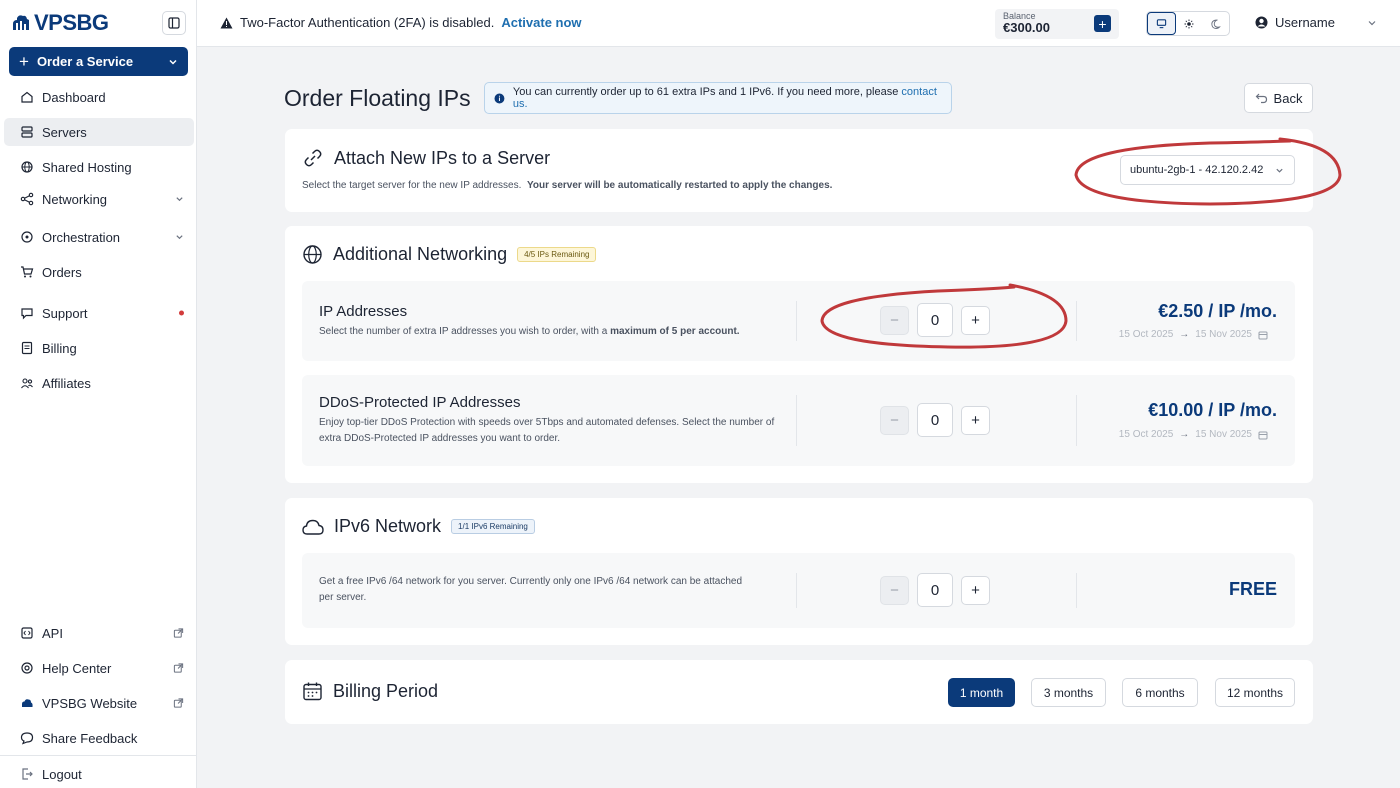 The image size is (1400, 788). I want to click on server-select: ubuntu-2gb-1 - 42.120.2.42, so click(1207, 170).